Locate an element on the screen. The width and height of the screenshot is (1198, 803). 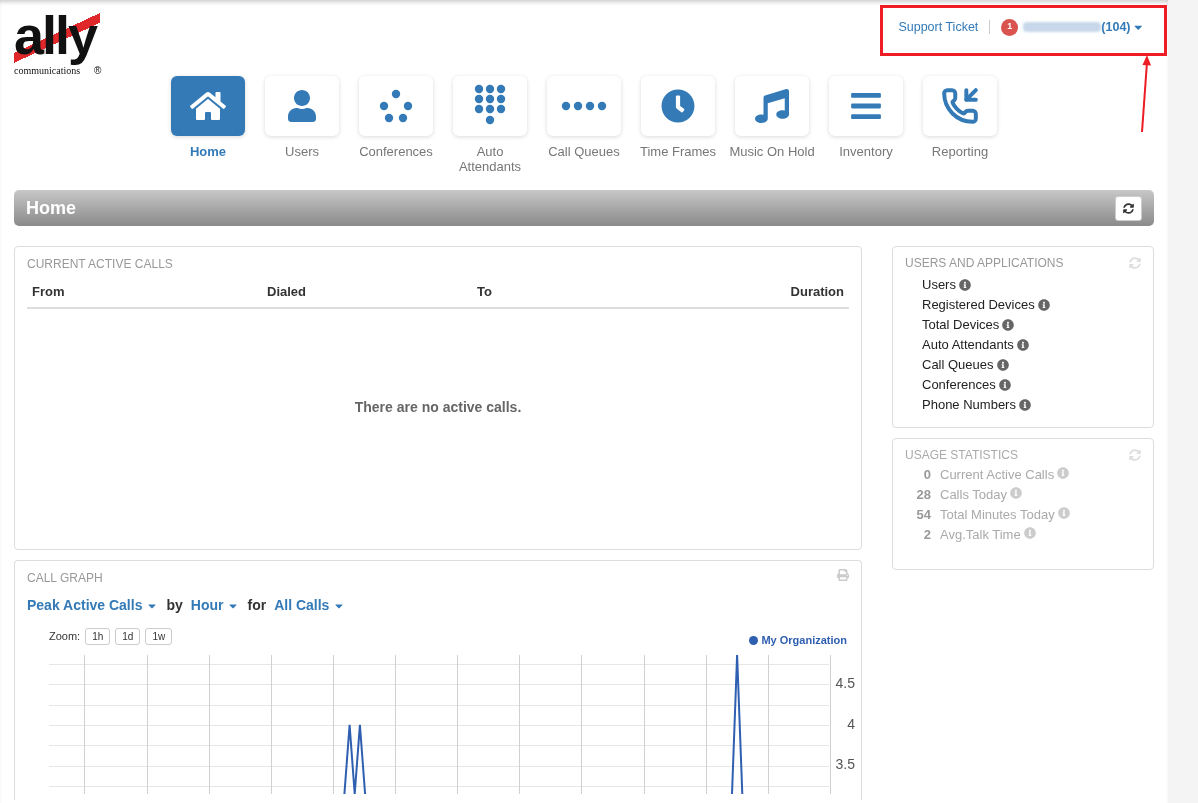
support-ticket-link: Support Ticket is located at coordinates (938, 27).